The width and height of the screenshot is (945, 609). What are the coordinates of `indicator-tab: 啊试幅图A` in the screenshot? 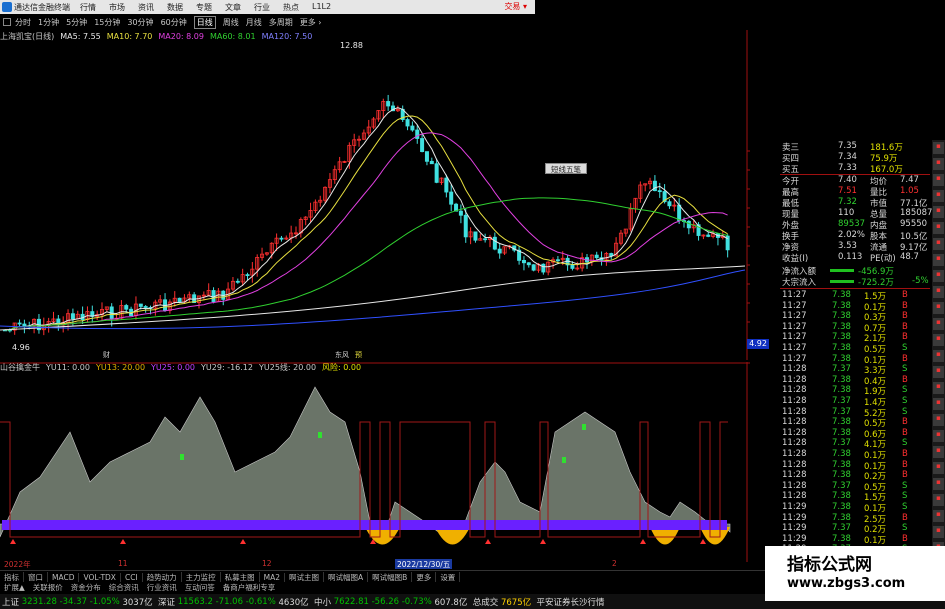 It's located at (346, 577).